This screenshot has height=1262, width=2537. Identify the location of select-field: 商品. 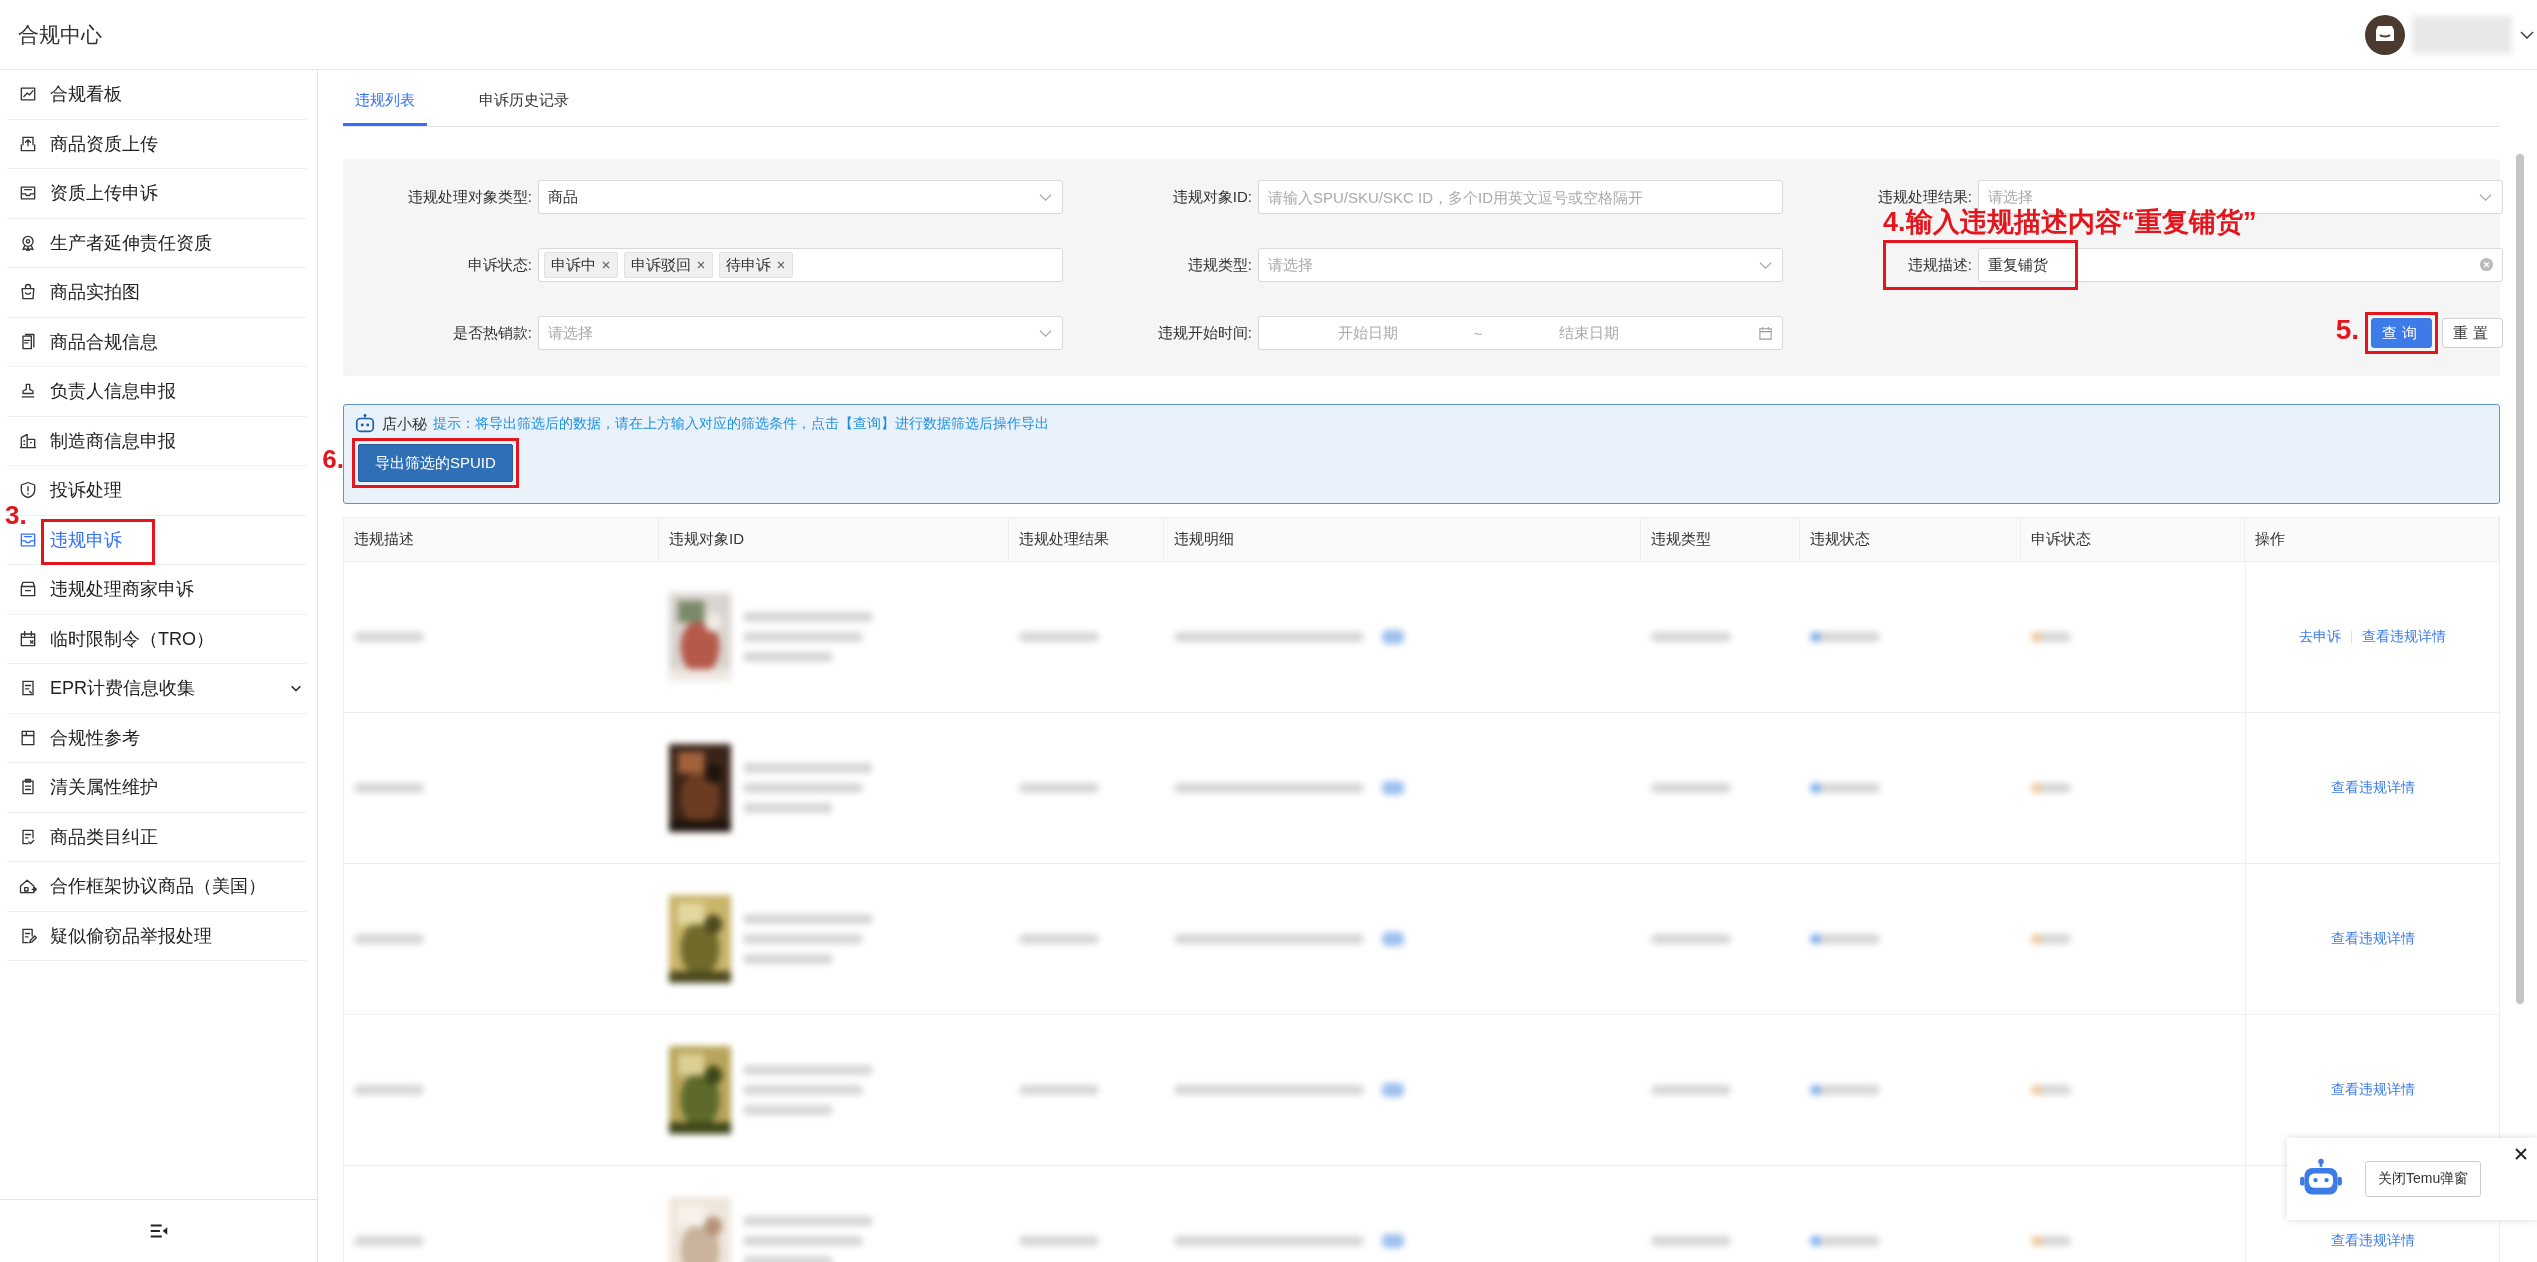
(800, 197).